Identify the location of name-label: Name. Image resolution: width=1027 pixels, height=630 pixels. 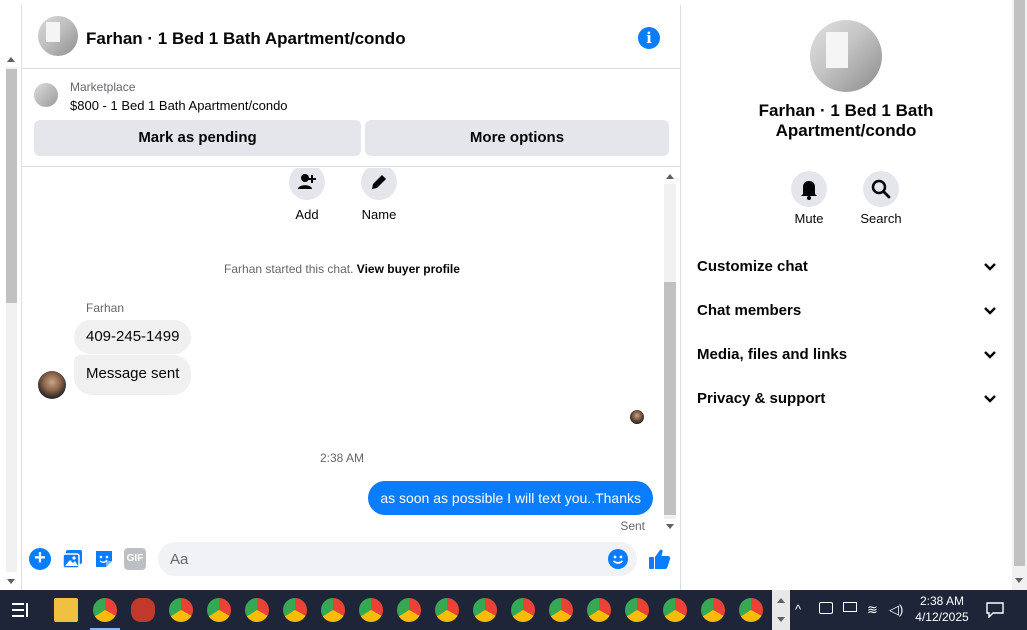
(379, 214).